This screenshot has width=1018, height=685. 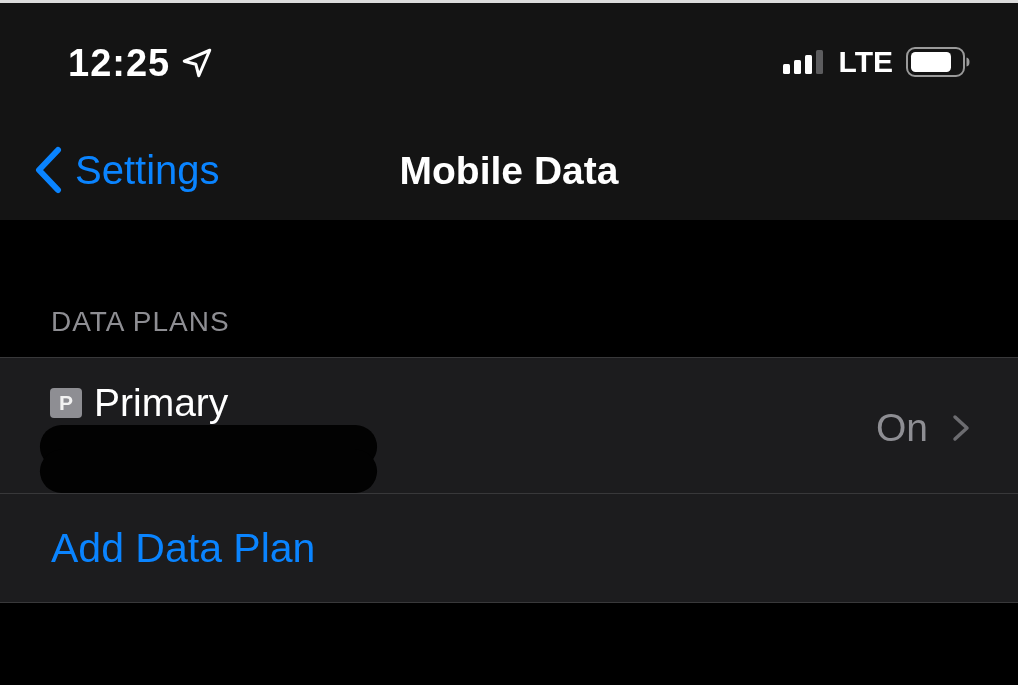 What do you see at coordinates (961, 427) in the screenshot?
I see `chevron-right-icon` at bounding box center [961, 427].